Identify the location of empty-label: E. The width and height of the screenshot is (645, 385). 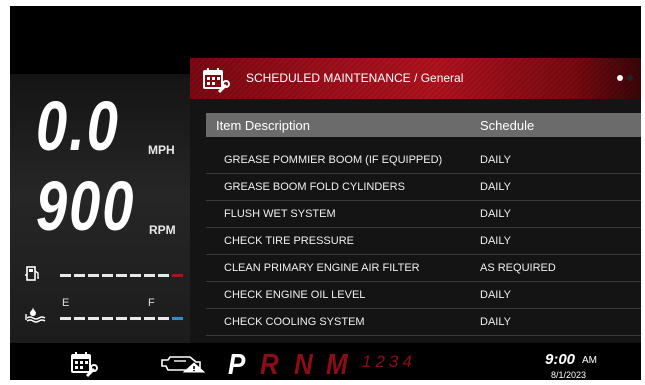
(66, 303).